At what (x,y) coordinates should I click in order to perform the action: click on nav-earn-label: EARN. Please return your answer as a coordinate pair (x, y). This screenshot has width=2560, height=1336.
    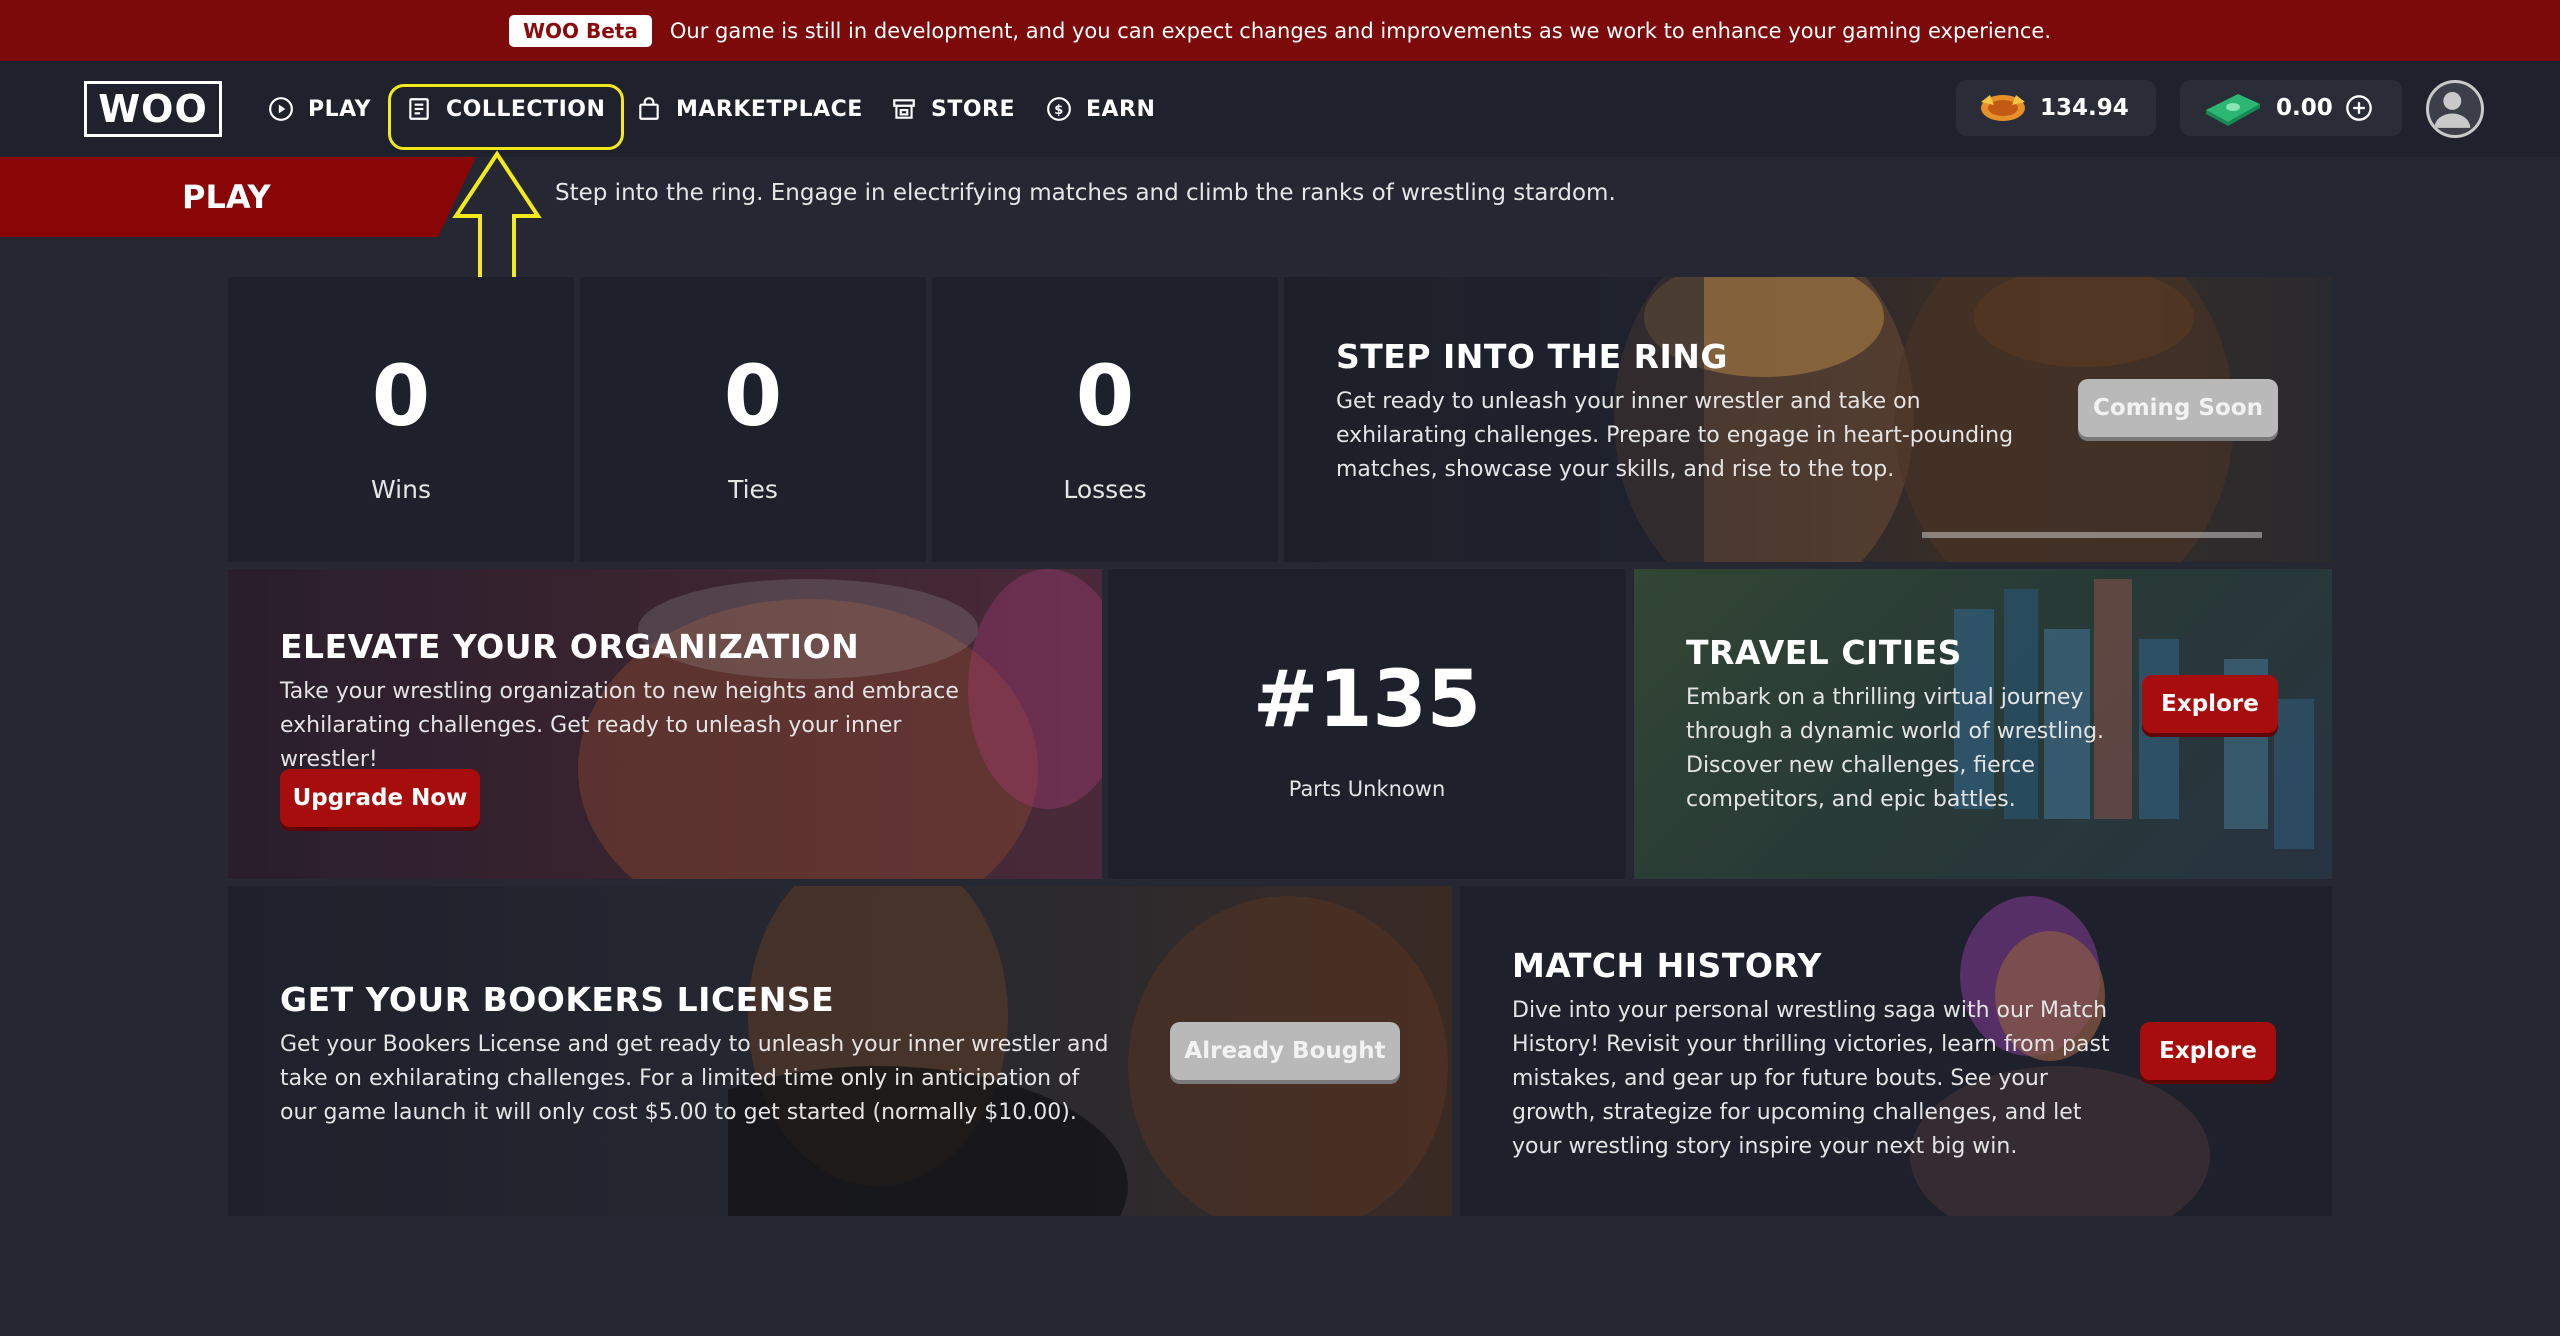
    Looking at the image, I should click on (1121, 109).